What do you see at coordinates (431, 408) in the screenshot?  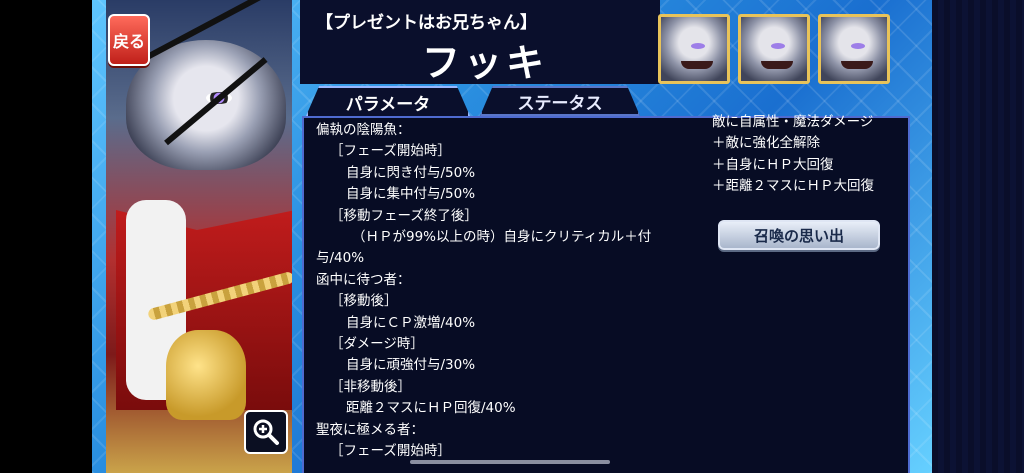 I see `skill-line: 距離２マスにＨＰ回復/40%` at bounding box center [431, 408].